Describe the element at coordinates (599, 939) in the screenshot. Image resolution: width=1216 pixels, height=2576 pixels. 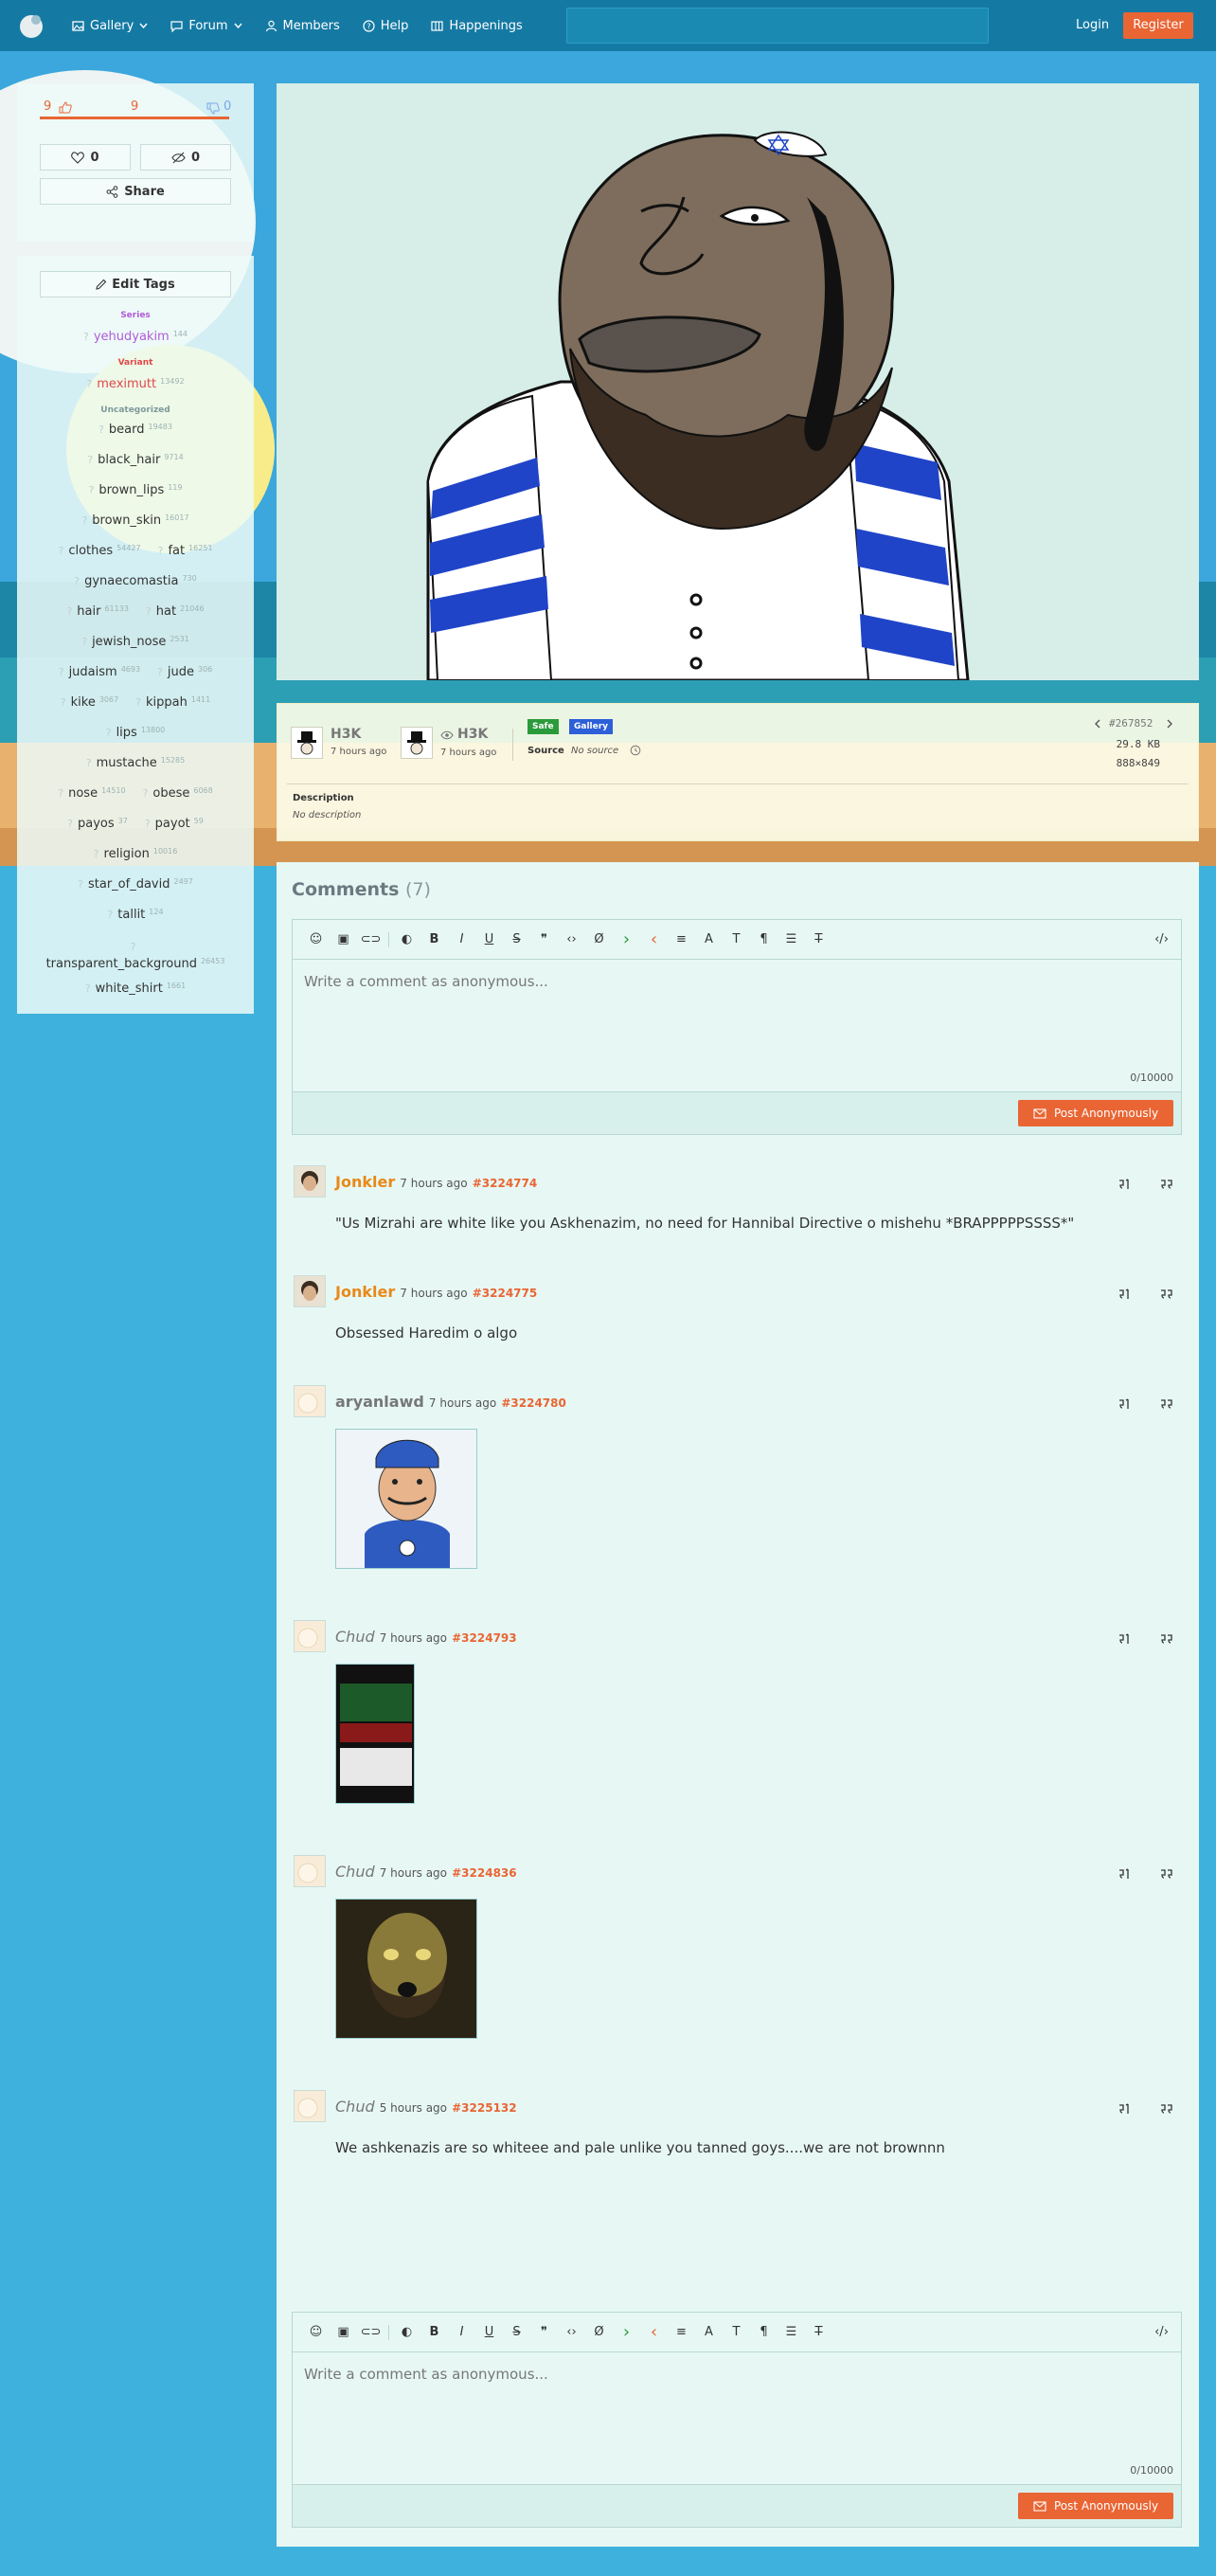
I see `spoiler-icon: Ø` at that location.